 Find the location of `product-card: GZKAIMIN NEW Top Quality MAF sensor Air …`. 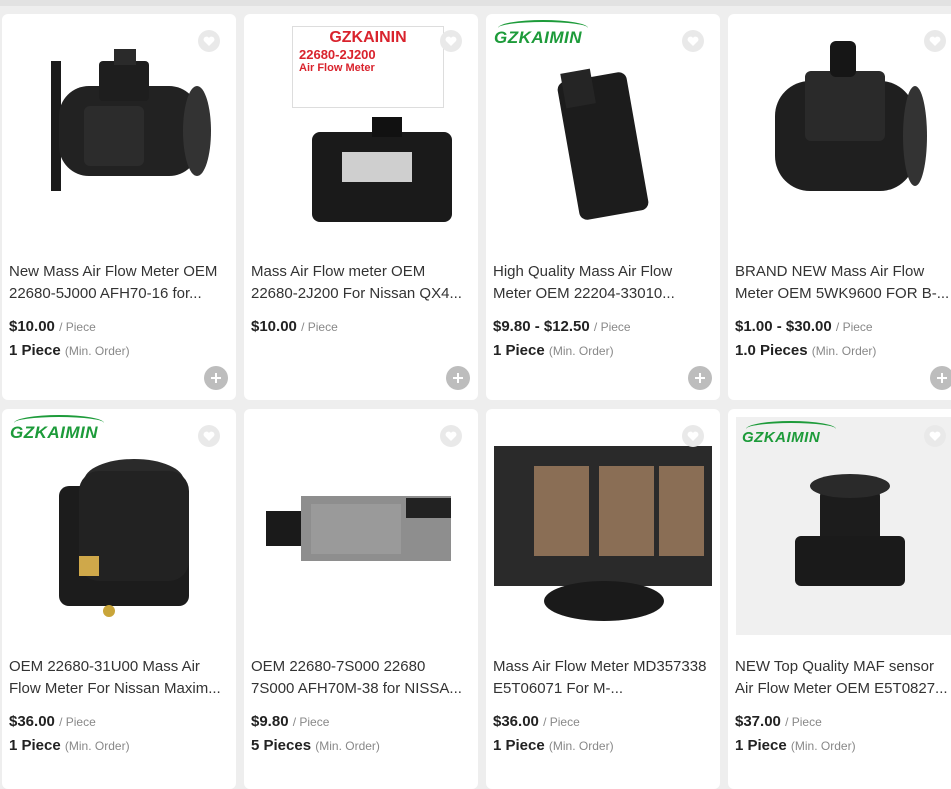

product-card: GZKAIMIN NEW Top Quality MAF sensor Air … is located at coordinates (839, 599).